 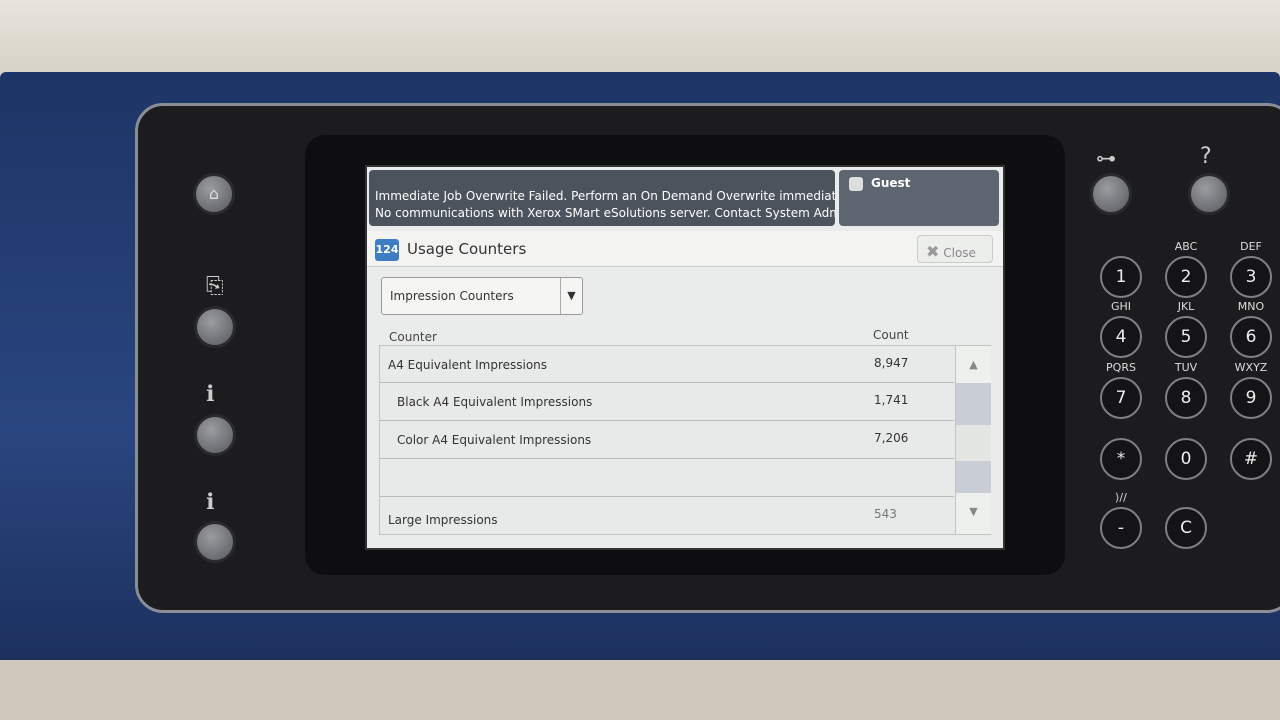 I want to click on user-icon, so click(x=856, y=183).